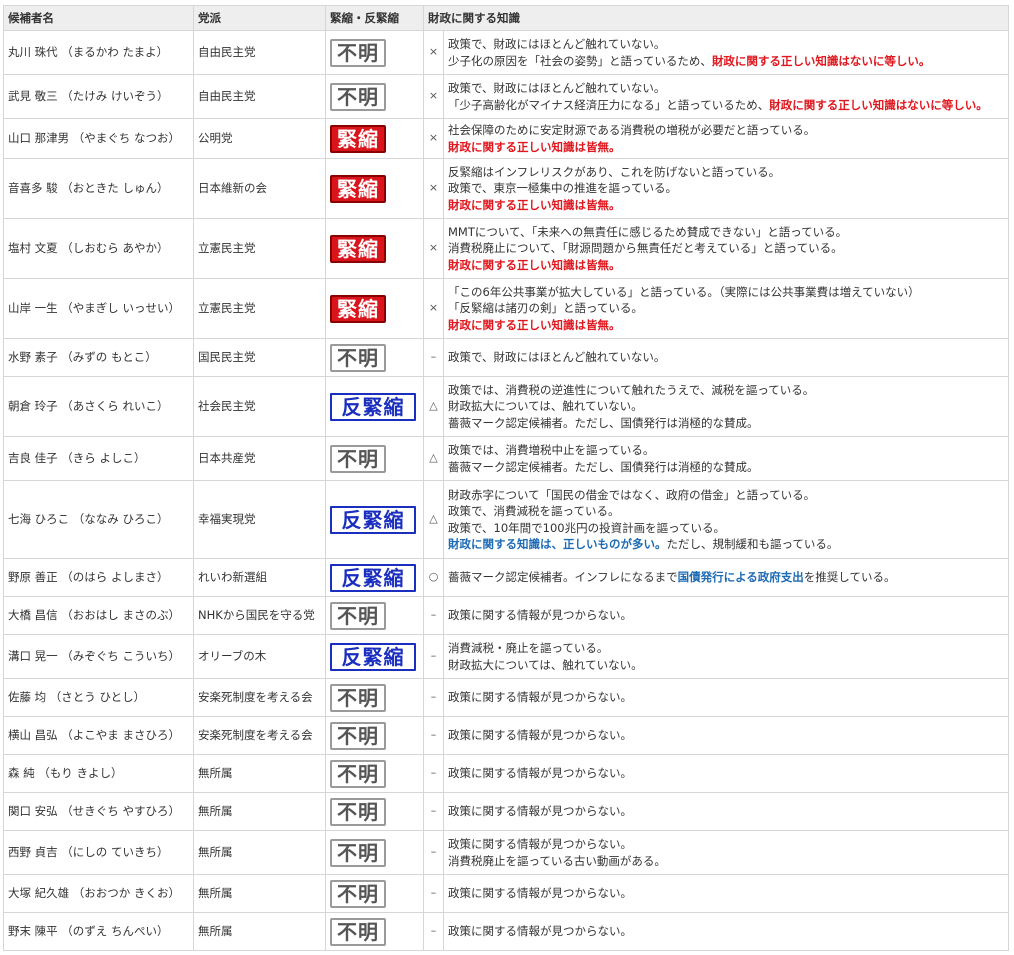  What do you see at coordinates (98, 248) in the screenshot?
I see `candidate-name: 塩村 文夏 （しおむら あやか）` at bounding box center [98, 248].